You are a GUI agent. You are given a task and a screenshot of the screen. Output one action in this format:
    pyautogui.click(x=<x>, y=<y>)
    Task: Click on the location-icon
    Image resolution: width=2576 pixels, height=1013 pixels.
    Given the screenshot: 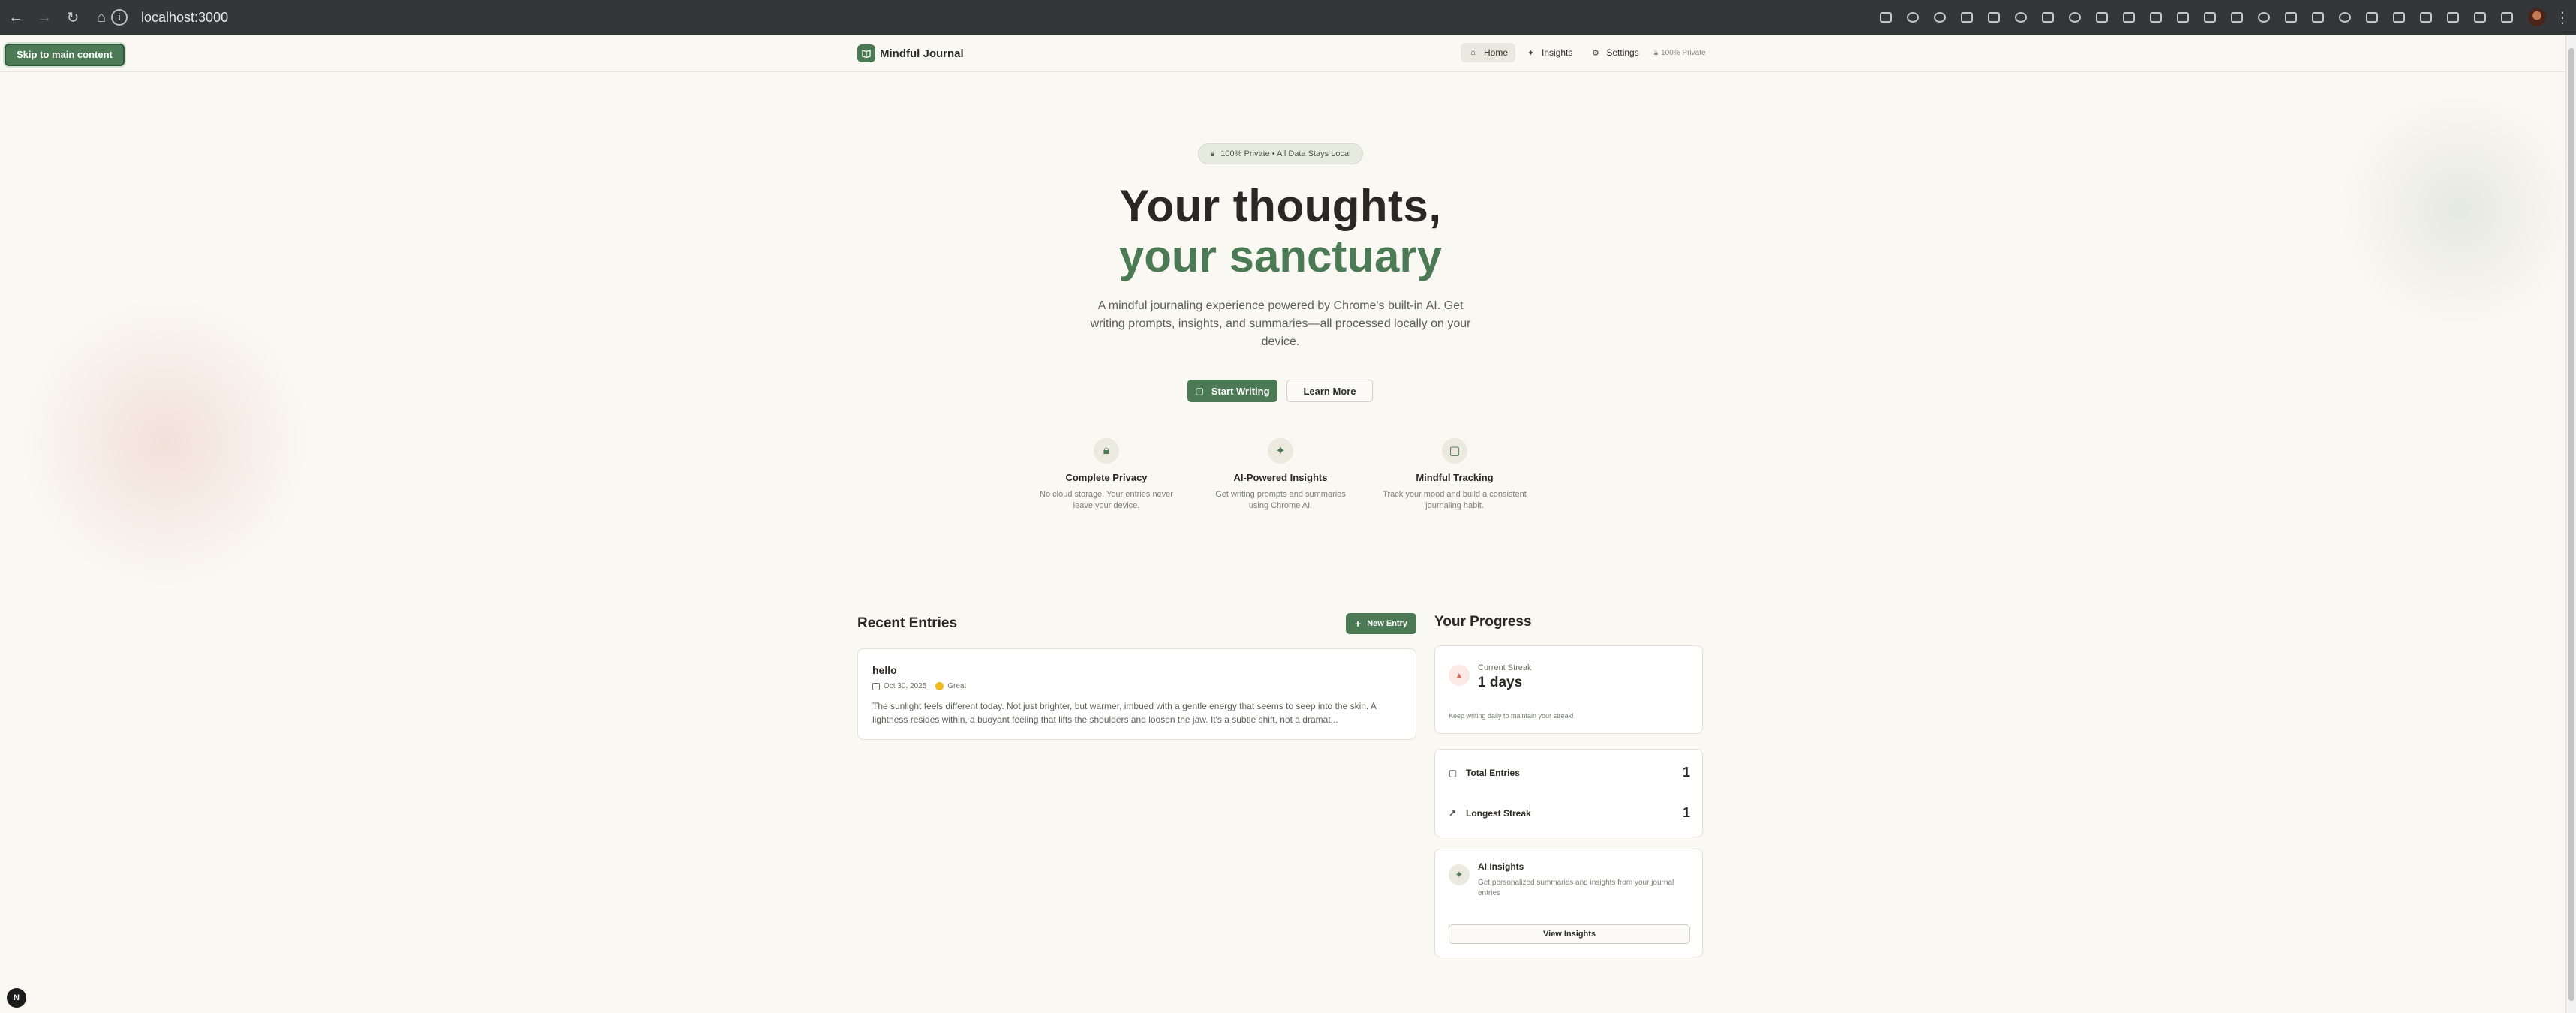 What is the action you would take?
    pyautogui.click(x=2344, y=17)
    